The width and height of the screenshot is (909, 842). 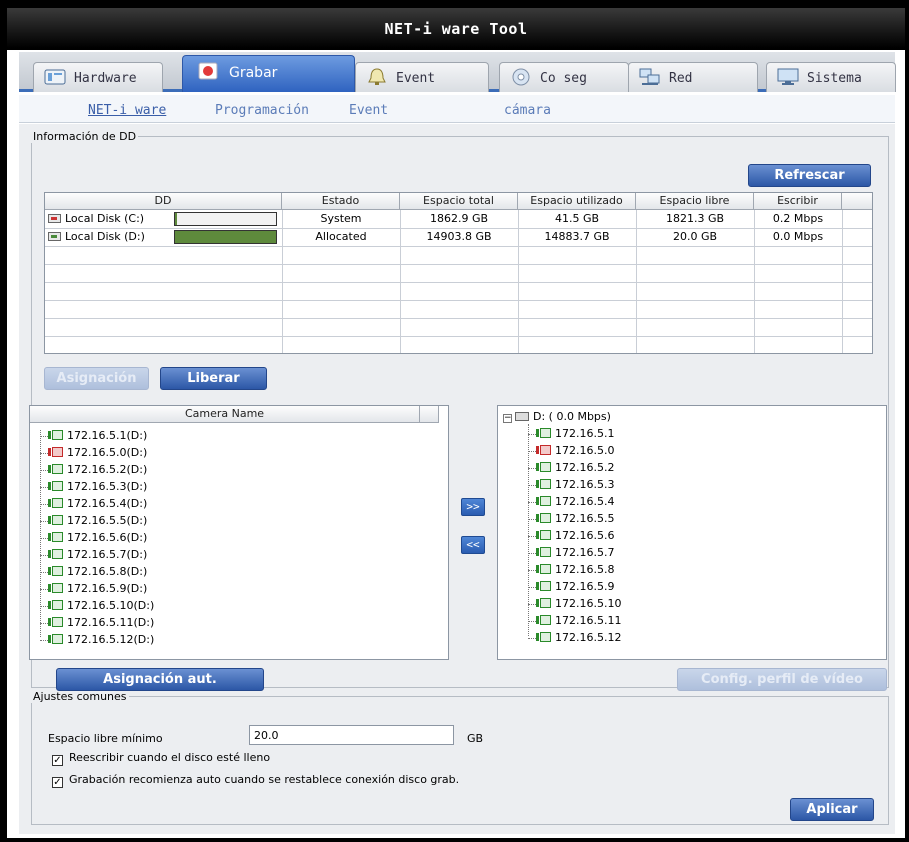 I want to click on hdd-info-legend: Información de DD, so click(x=85, y=136).